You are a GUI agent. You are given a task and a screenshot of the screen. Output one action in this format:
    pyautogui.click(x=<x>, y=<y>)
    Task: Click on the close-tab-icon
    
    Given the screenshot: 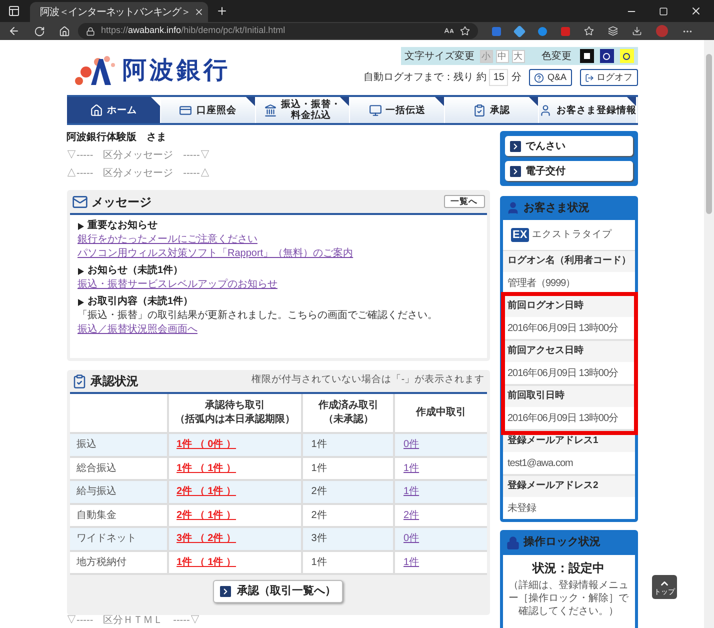 What is the action you would take?
    pyautogui.click(x=199, y=12)
    